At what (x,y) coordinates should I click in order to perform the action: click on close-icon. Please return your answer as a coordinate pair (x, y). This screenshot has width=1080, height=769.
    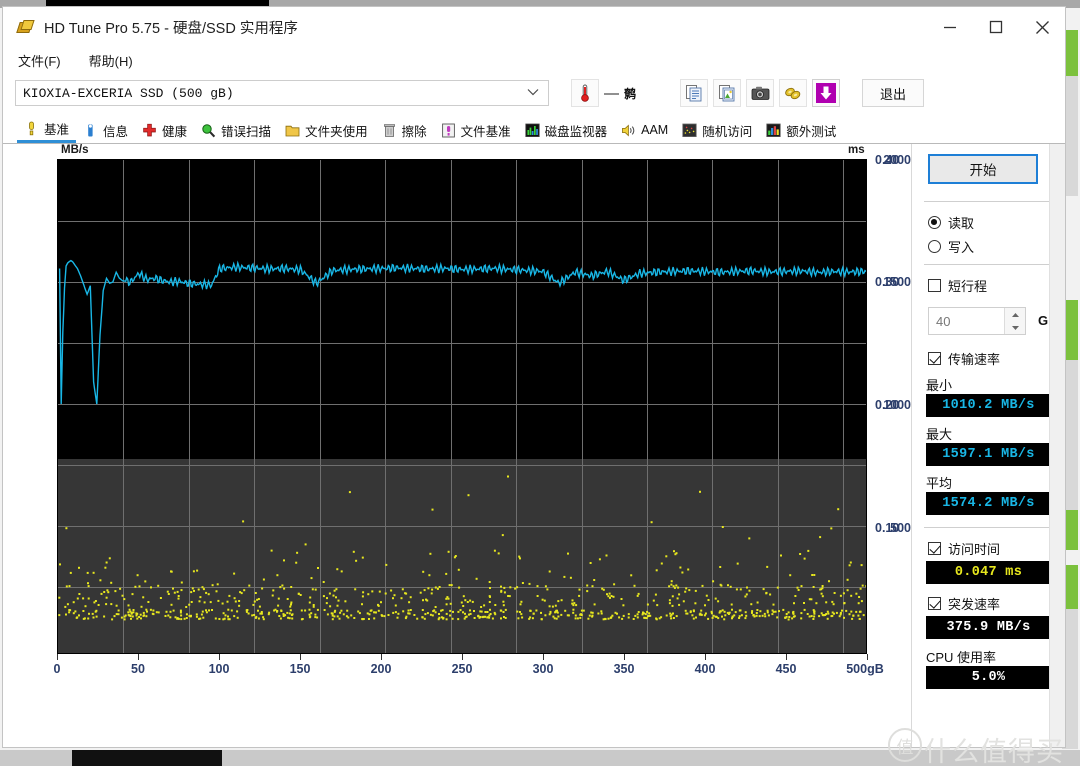
    Looking at the image, I should click on (1042, 27).